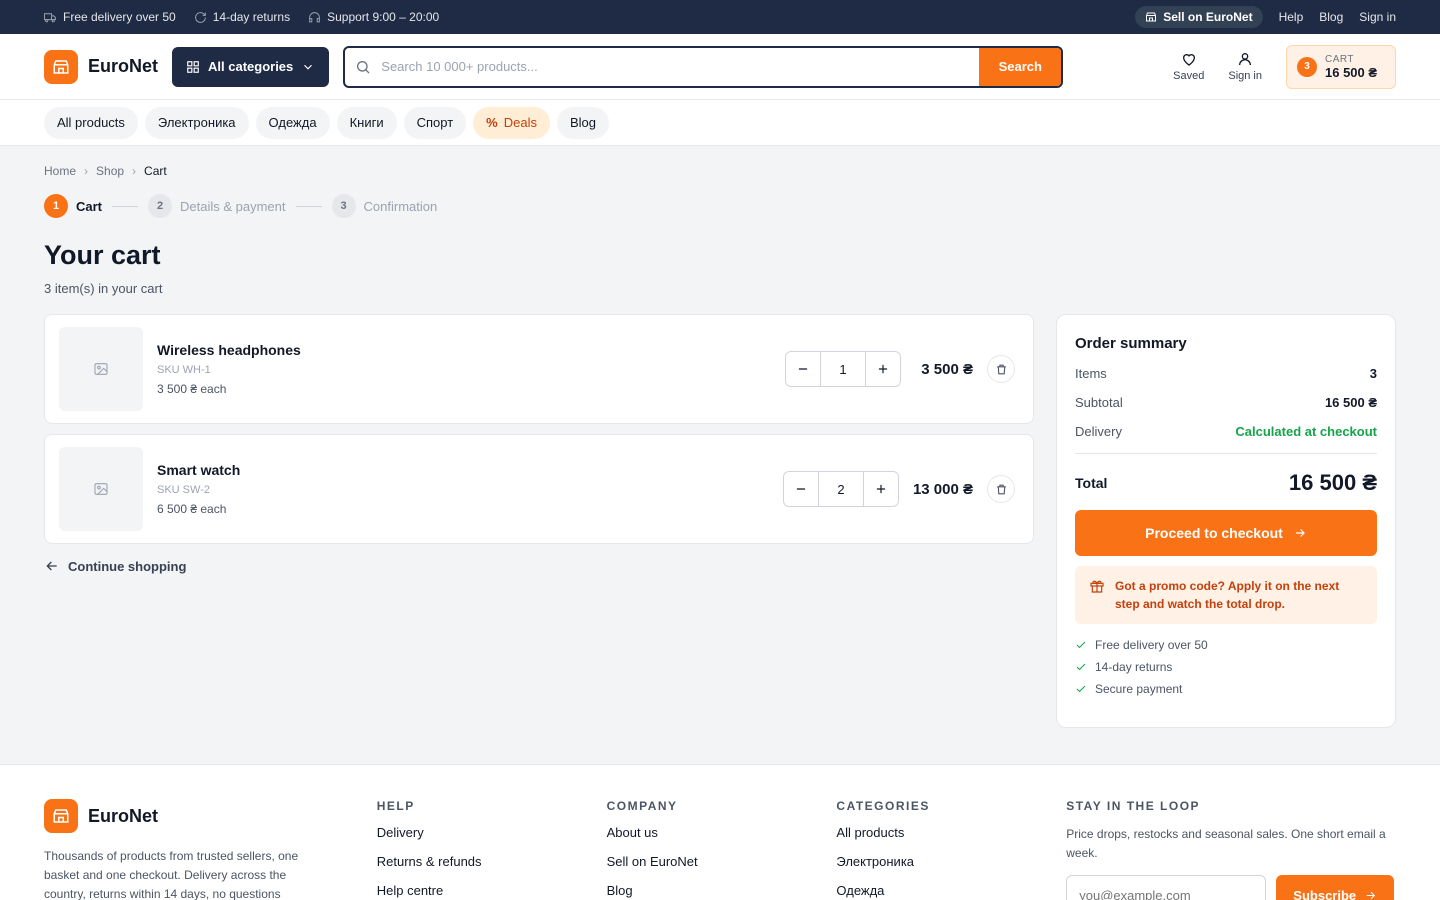 This screenshot has width=1440, height=900. What do you see at coordinates (110, 171) in the screenshot?
I see `breadcrumb-shop: Shop` at bounding box center [110, 171].